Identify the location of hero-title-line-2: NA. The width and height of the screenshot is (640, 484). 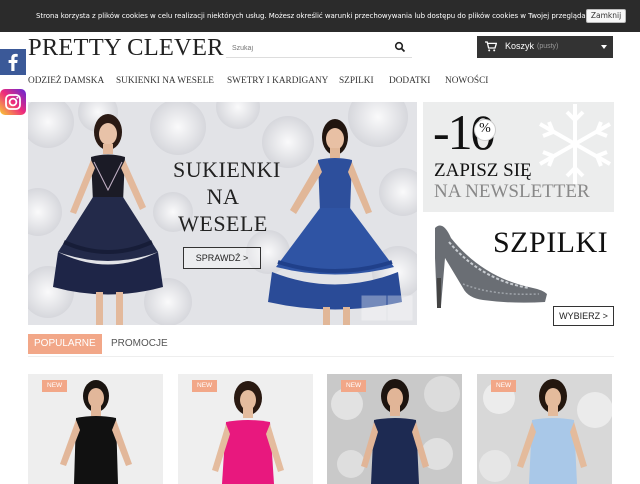
(223, 196).